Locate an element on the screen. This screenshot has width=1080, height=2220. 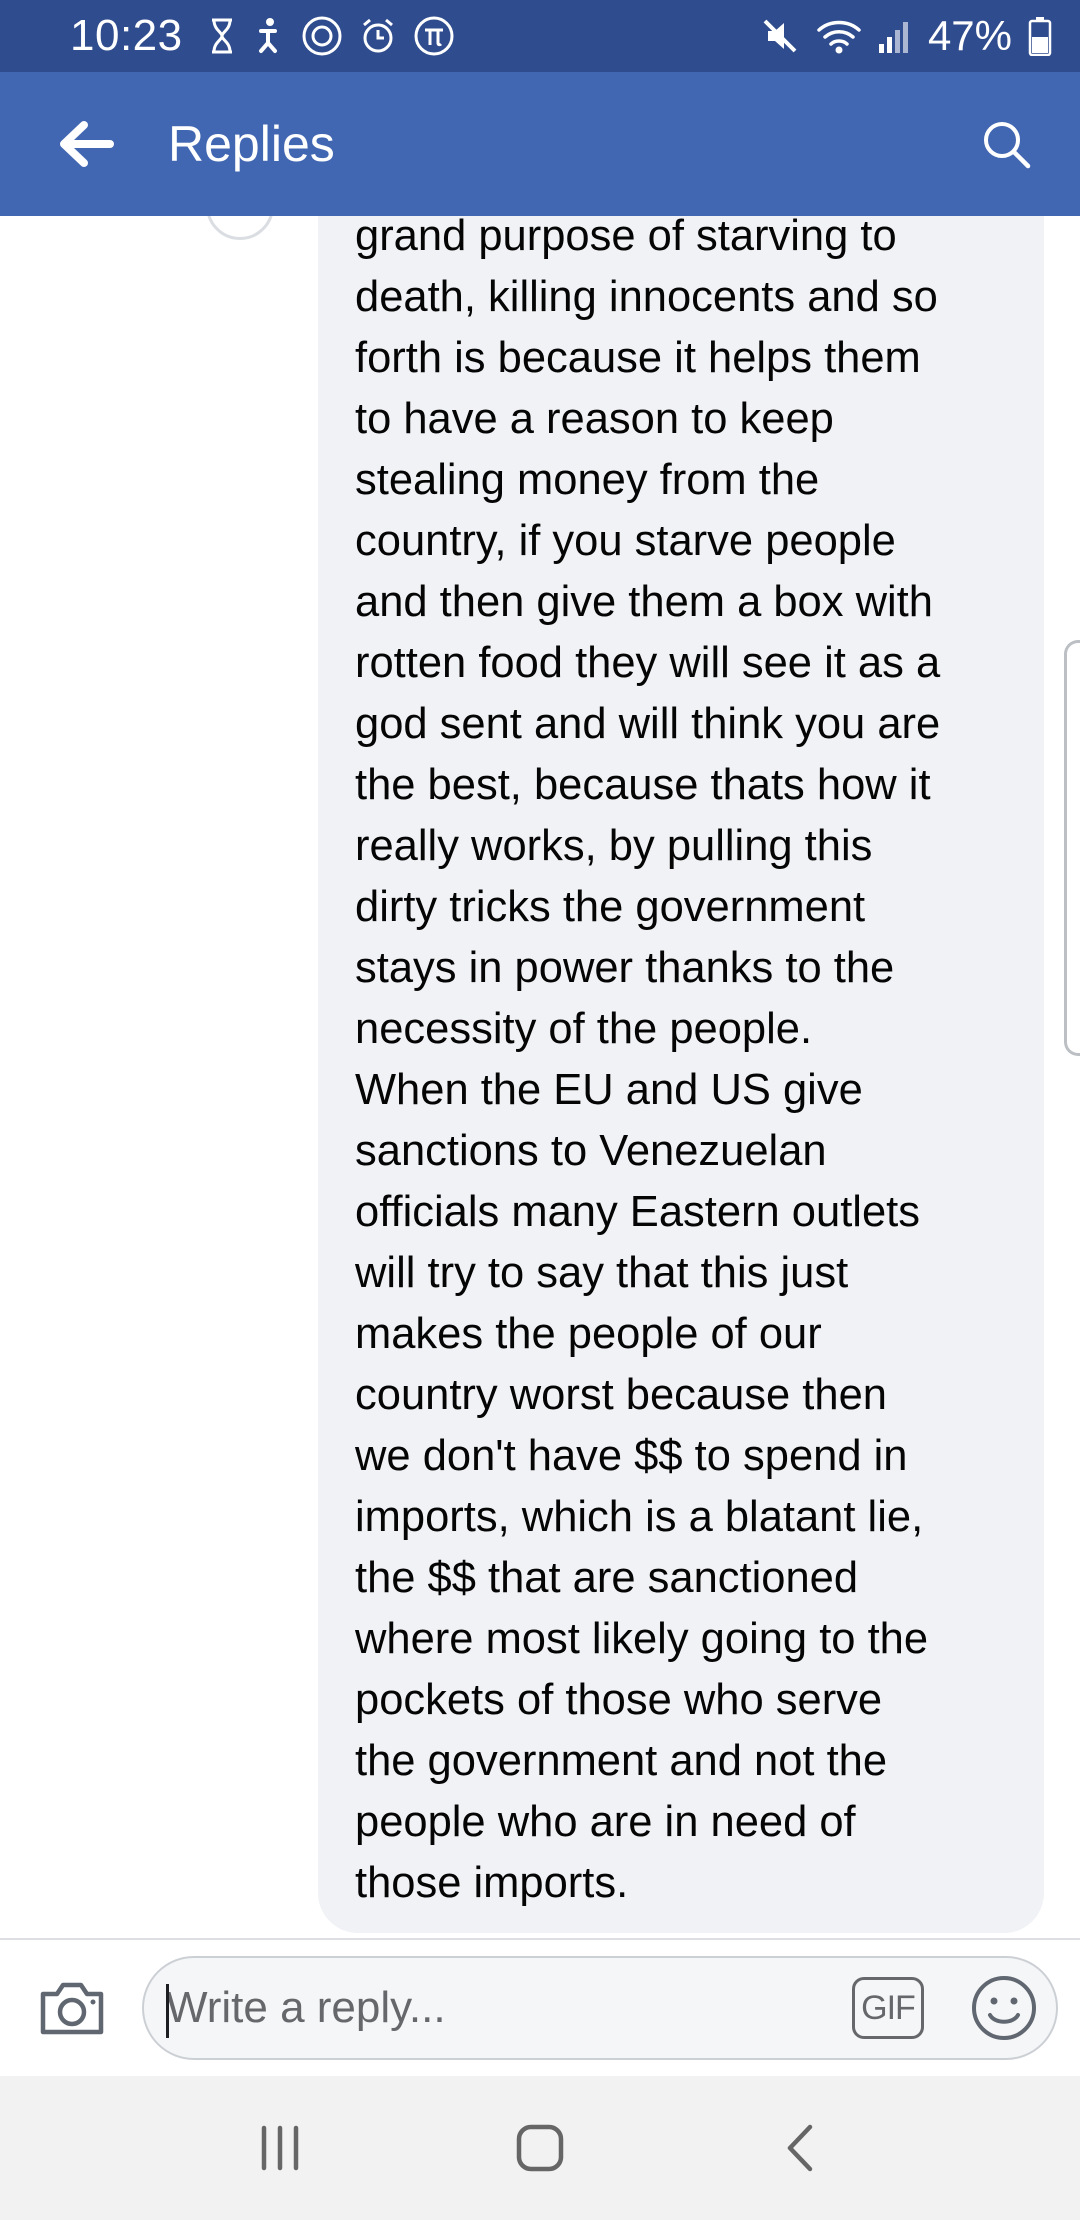
wifi-icon is located at coordinates (839, 36).